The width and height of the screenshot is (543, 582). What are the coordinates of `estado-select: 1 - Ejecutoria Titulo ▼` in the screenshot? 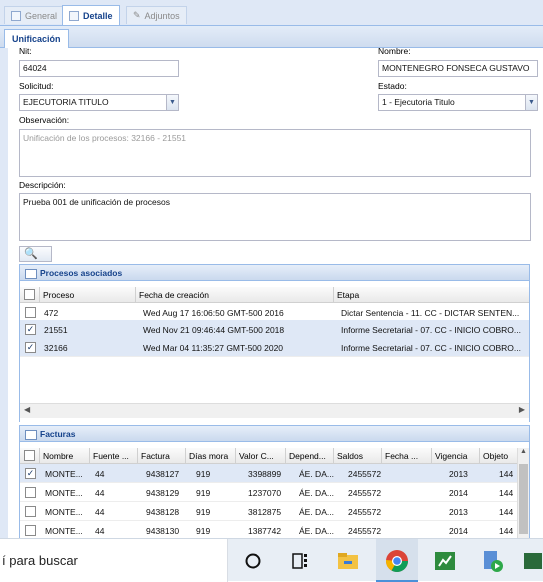 It's located at (458, 102).